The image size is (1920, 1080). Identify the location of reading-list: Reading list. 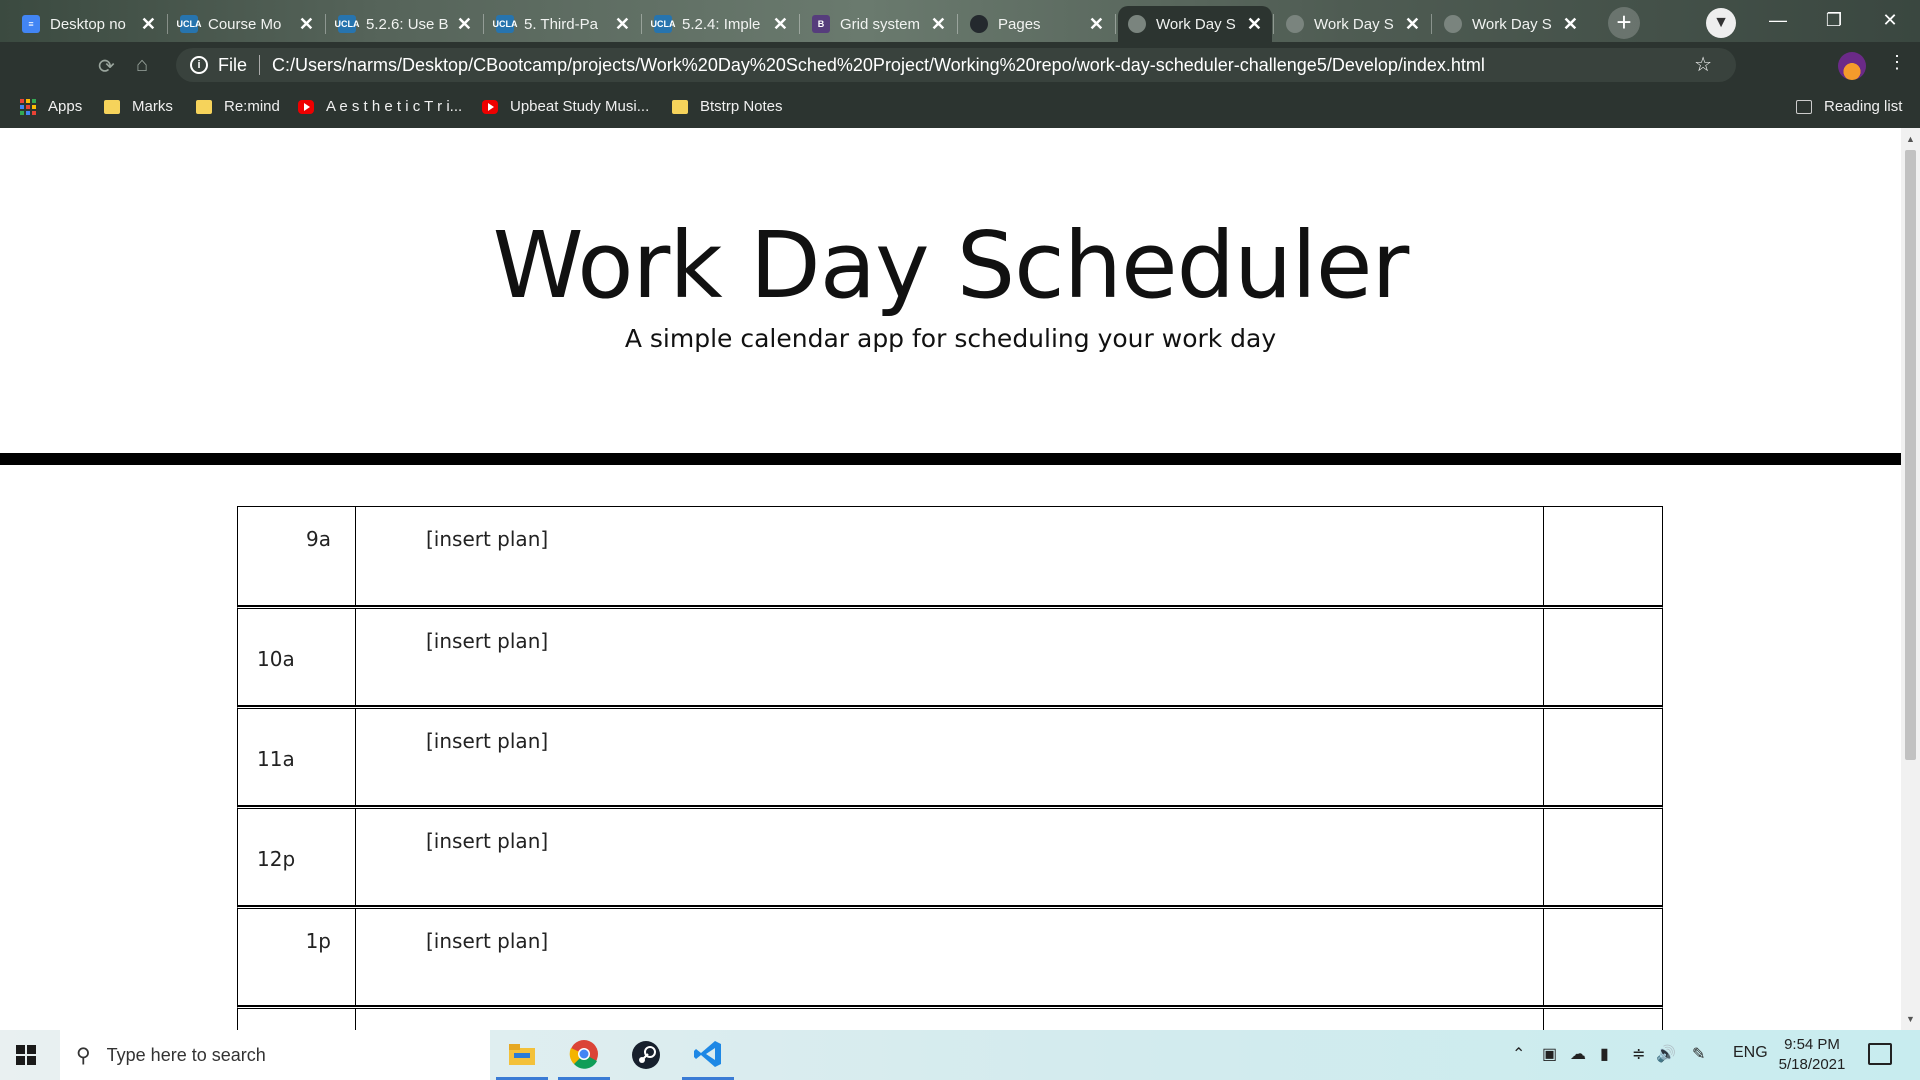
(1849, 106).